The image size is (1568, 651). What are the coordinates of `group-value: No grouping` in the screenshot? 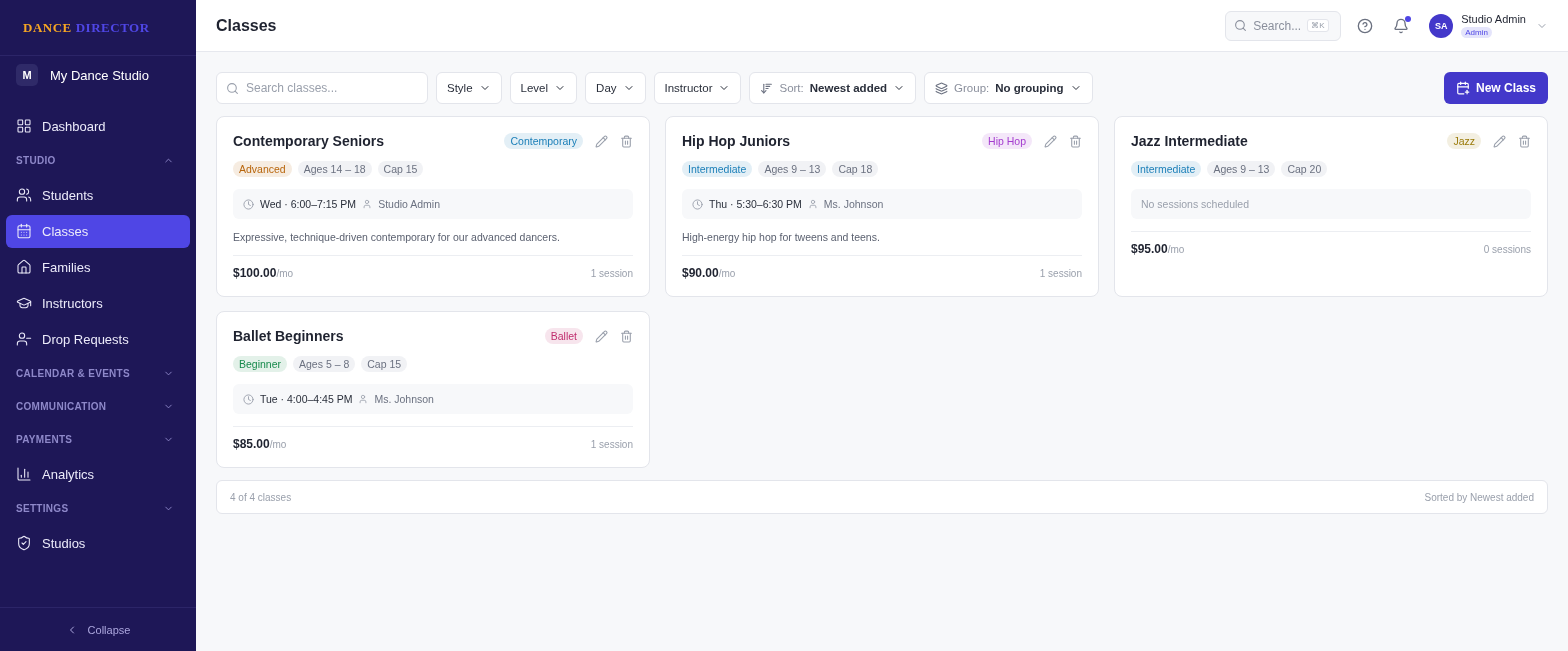 It's located at (1029, 88).